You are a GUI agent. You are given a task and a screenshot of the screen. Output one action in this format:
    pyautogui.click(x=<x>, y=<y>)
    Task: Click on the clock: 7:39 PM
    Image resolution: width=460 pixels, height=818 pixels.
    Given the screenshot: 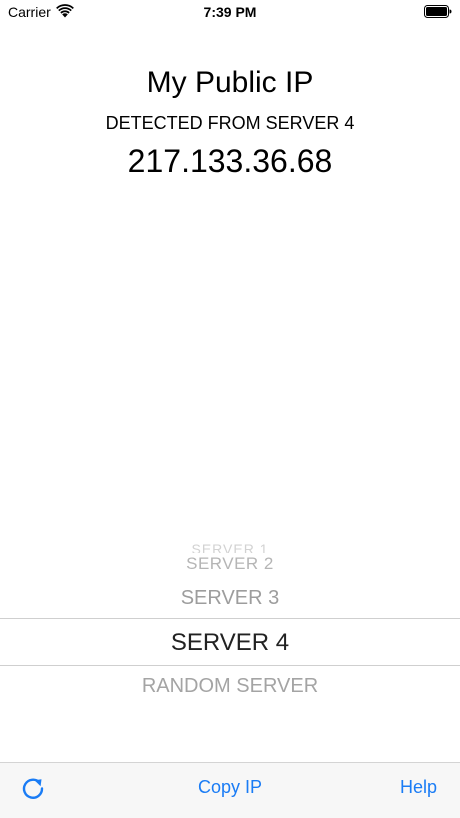 What is the action you would take?
    pyautogui.click(x=230, y=12)
    